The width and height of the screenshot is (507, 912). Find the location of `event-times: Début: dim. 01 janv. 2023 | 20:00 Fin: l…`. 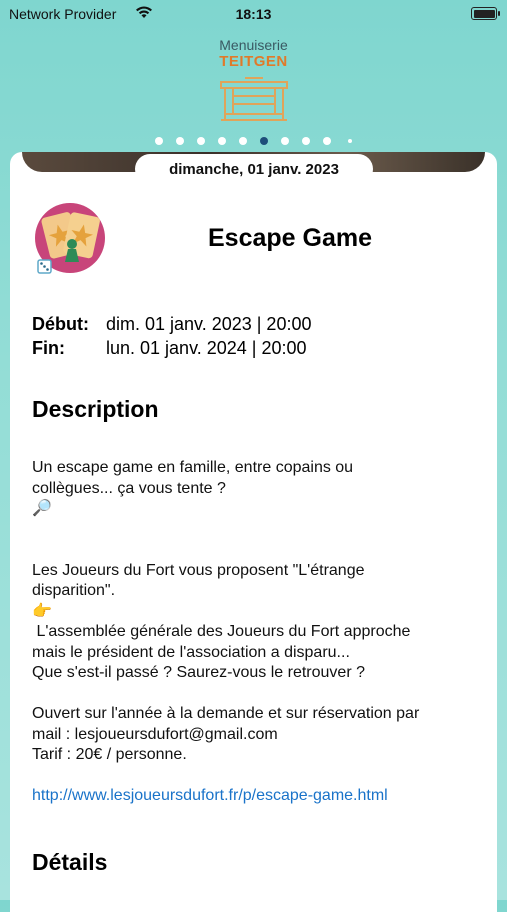

event-times: Début: dim. 01 janv. 2023 | 20:00 Fin: l… is located at coordinates (171, 336).